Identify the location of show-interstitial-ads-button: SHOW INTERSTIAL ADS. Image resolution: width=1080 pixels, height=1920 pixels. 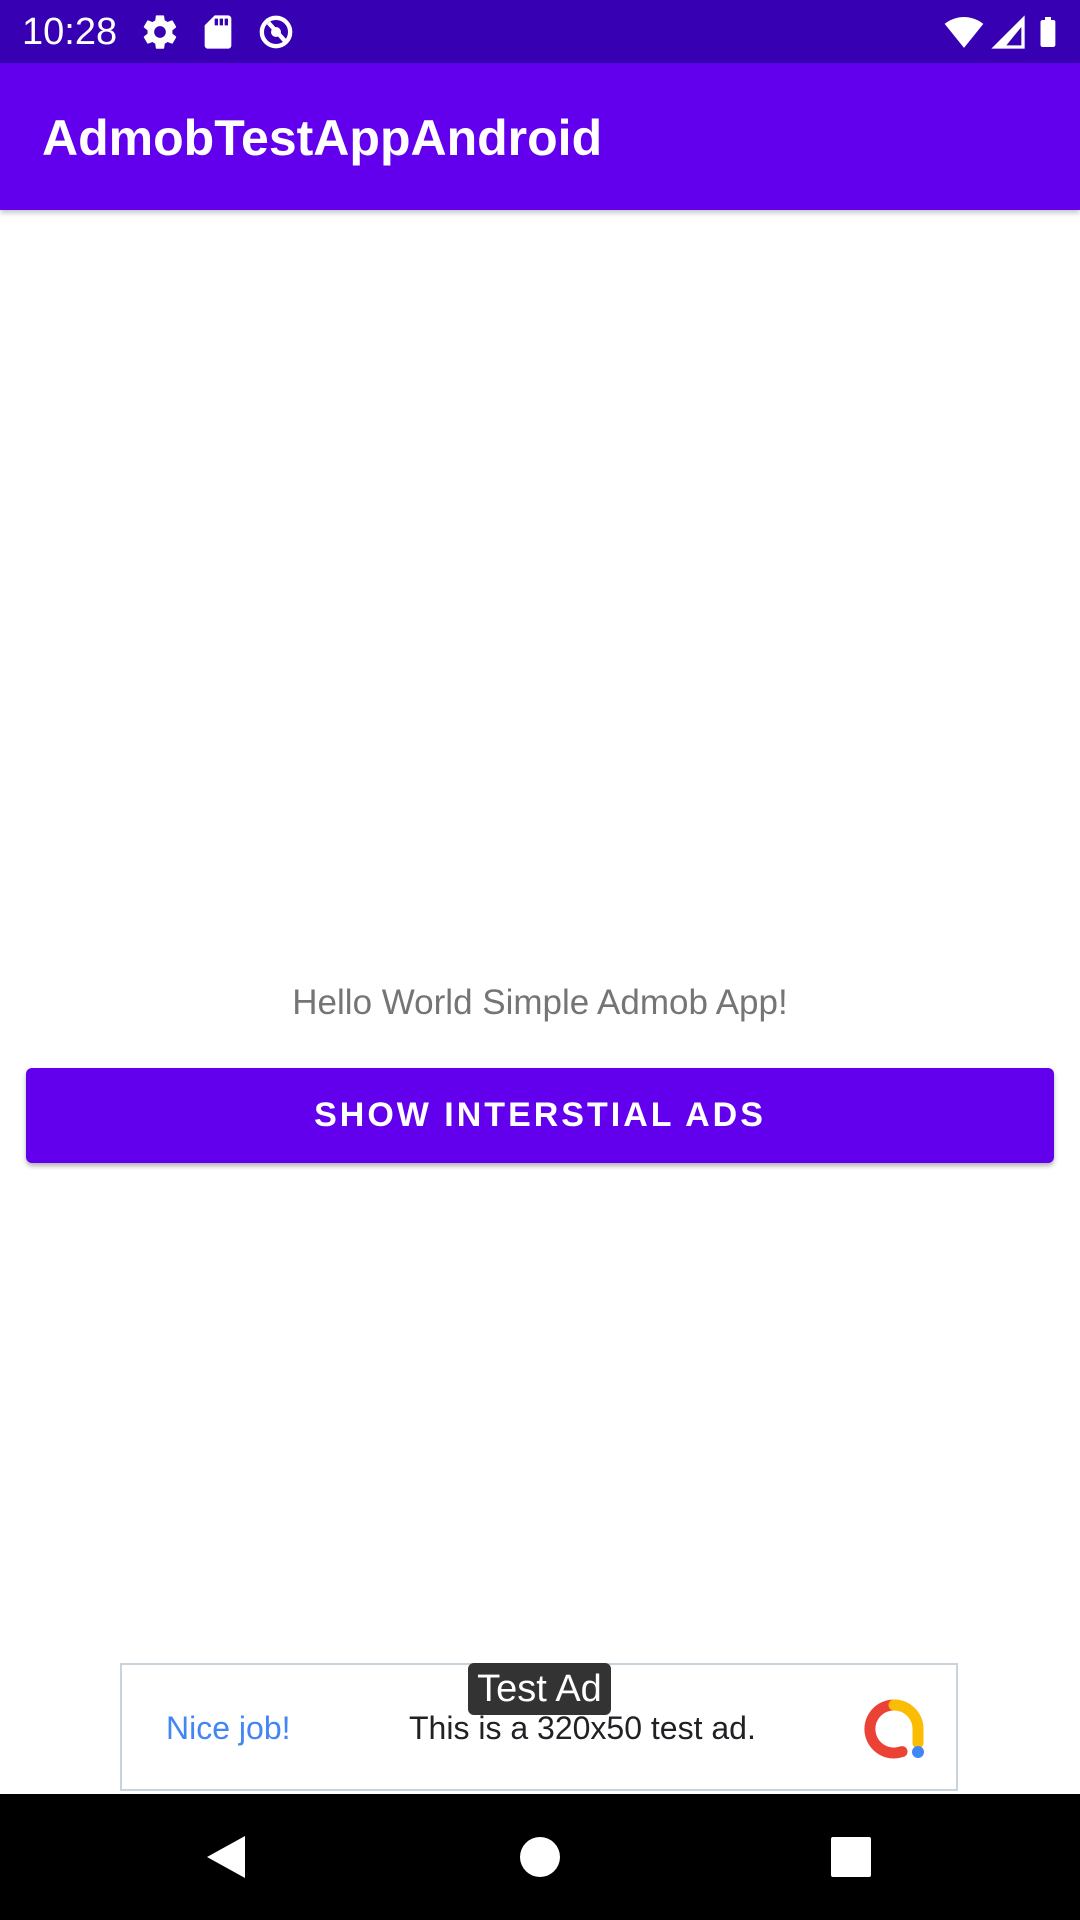
(540, 1115).